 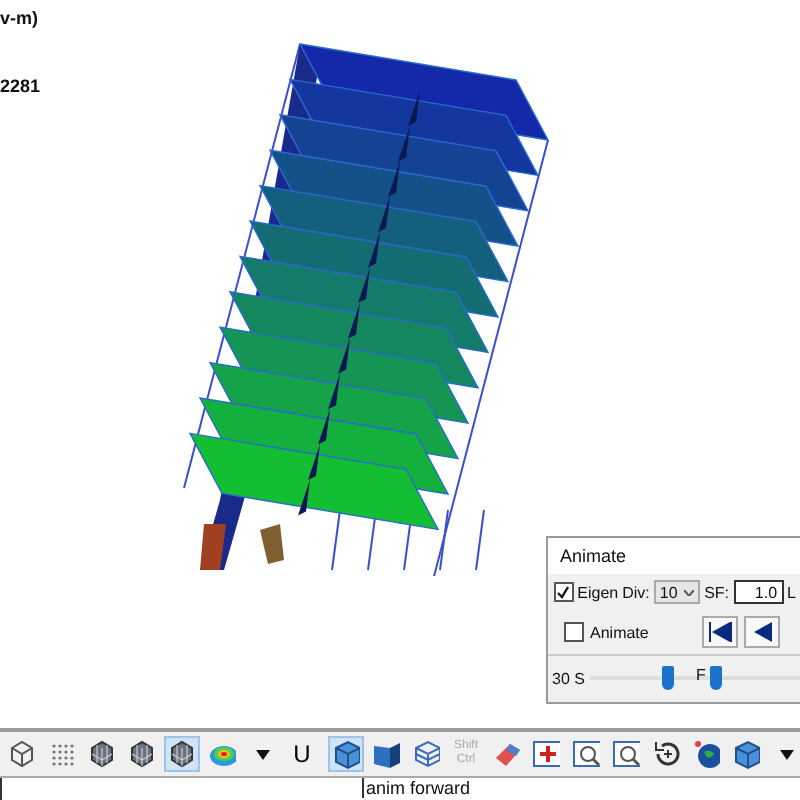 I want to click on dialog-title: Animate, so click(x=674, y=556).